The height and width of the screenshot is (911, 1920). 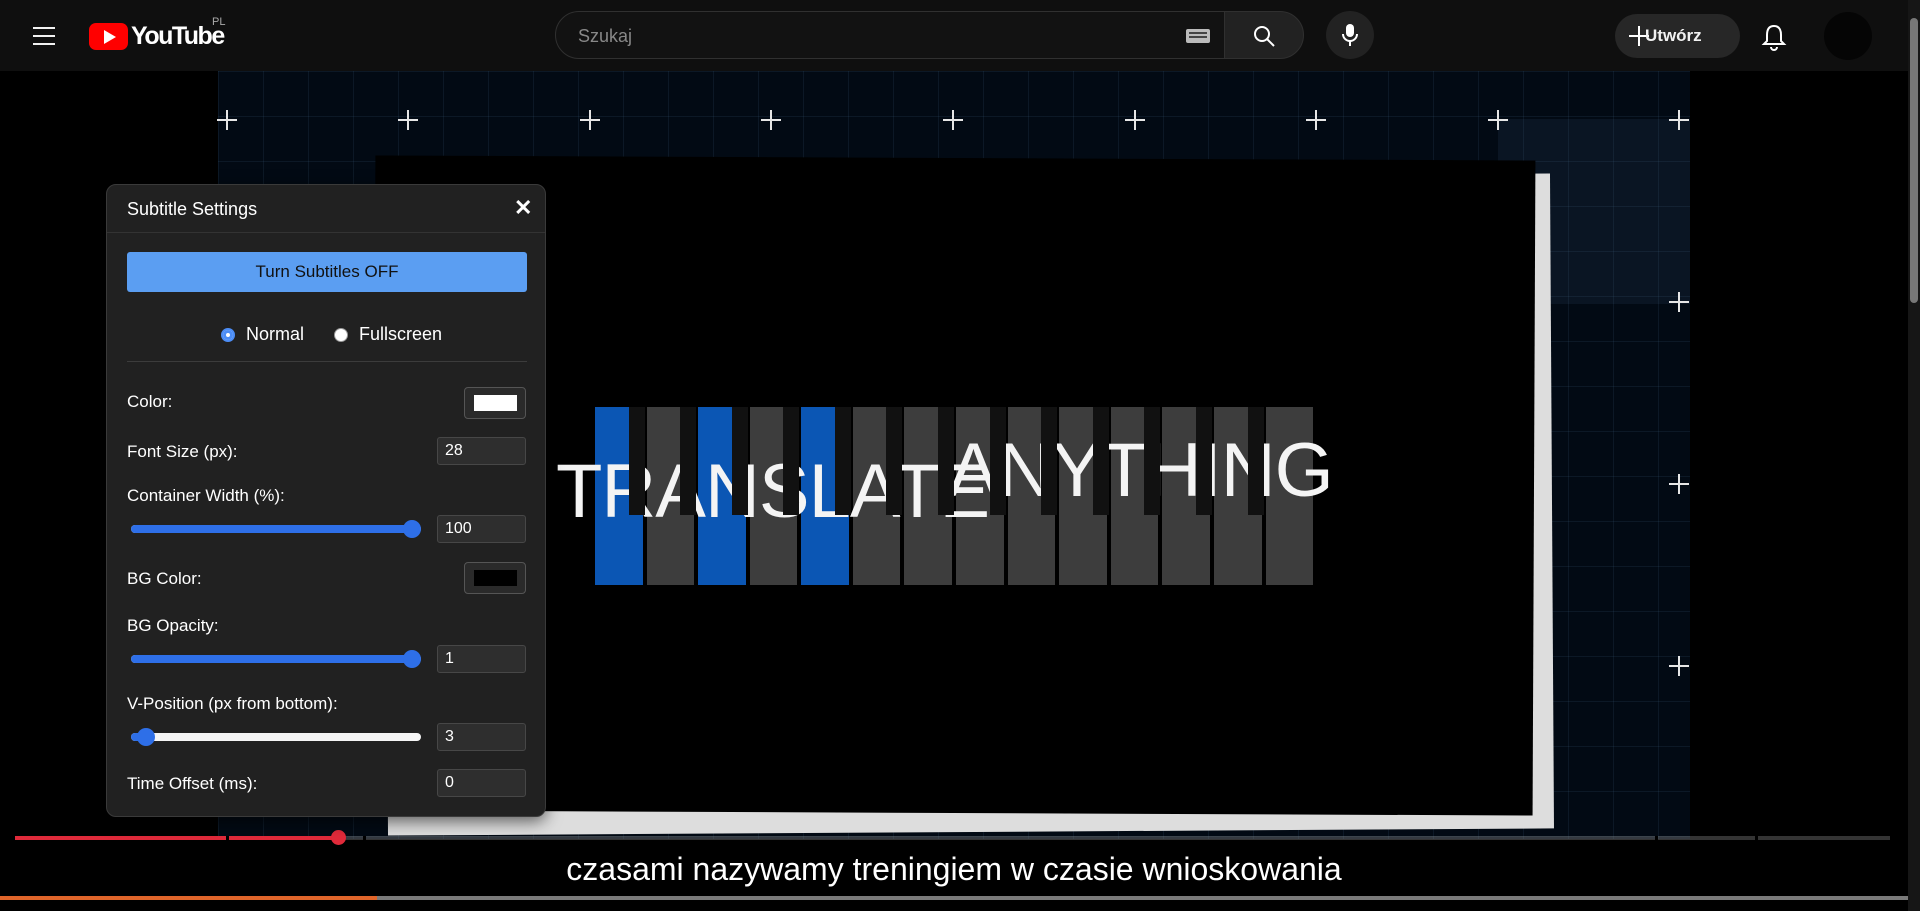 What do you see at coordinates (164, 578) in the screenshot?
I see `bg-color-label: BG Color:` at bounding box center [164, 578].